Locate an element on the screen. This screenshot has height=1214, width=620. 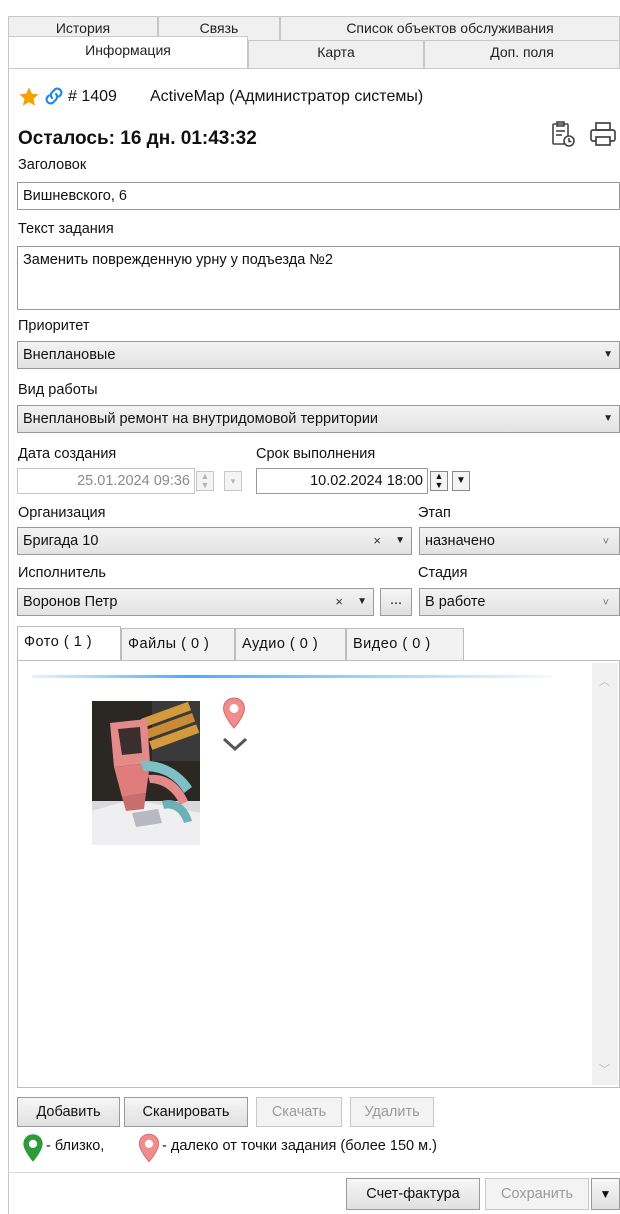
loading-bar is located at coordinates (292, 676).